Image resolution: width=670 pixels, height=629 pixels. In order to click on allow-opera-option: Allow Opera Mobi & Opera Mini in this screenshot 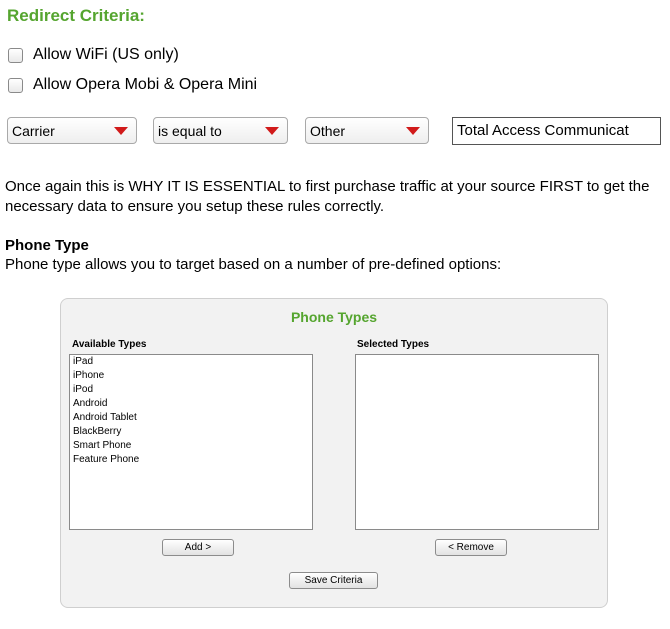, I will do `click(132, 85)`.